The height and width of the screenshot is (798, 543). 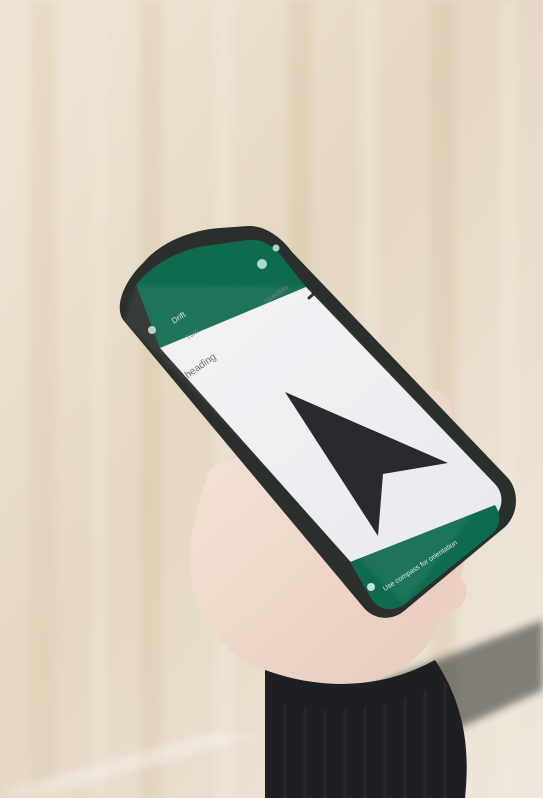 What do you see at coordinates (262, 264) in the screenshot?
I see `settings-icon` at bounding box center [262, 264].